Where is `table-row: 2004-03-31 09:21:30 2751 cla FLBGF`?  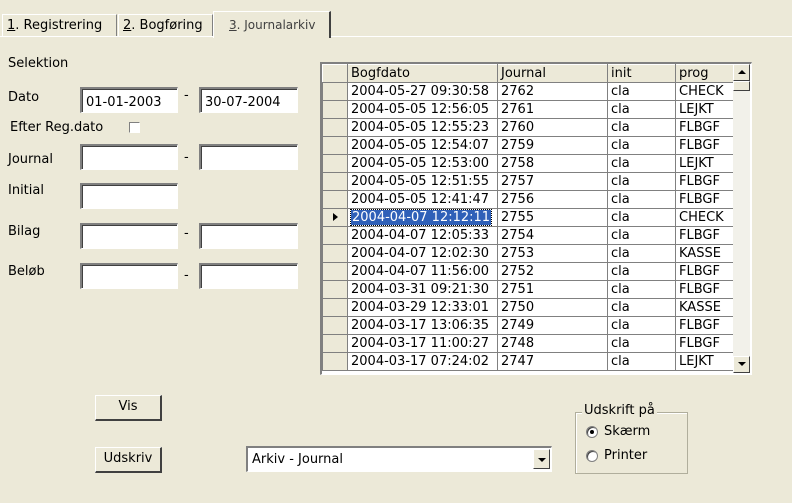 table-row: 2004-03-31 09:21:30 2751 cla FLBGF is located at coordinates (529, 289).